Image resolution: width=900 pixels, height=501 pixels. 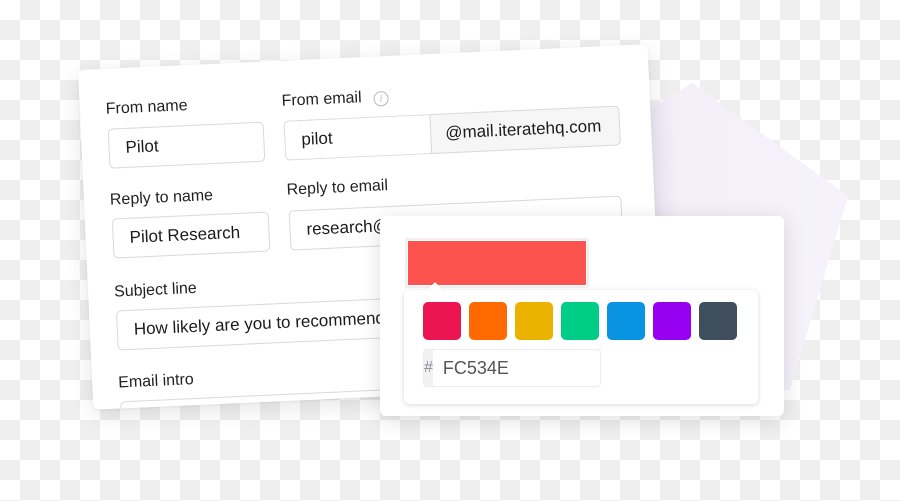 What do you see at coordinates (428, 368) in the screenshot?
I see `hash-prefix: #` at bounding box center [428, 368].